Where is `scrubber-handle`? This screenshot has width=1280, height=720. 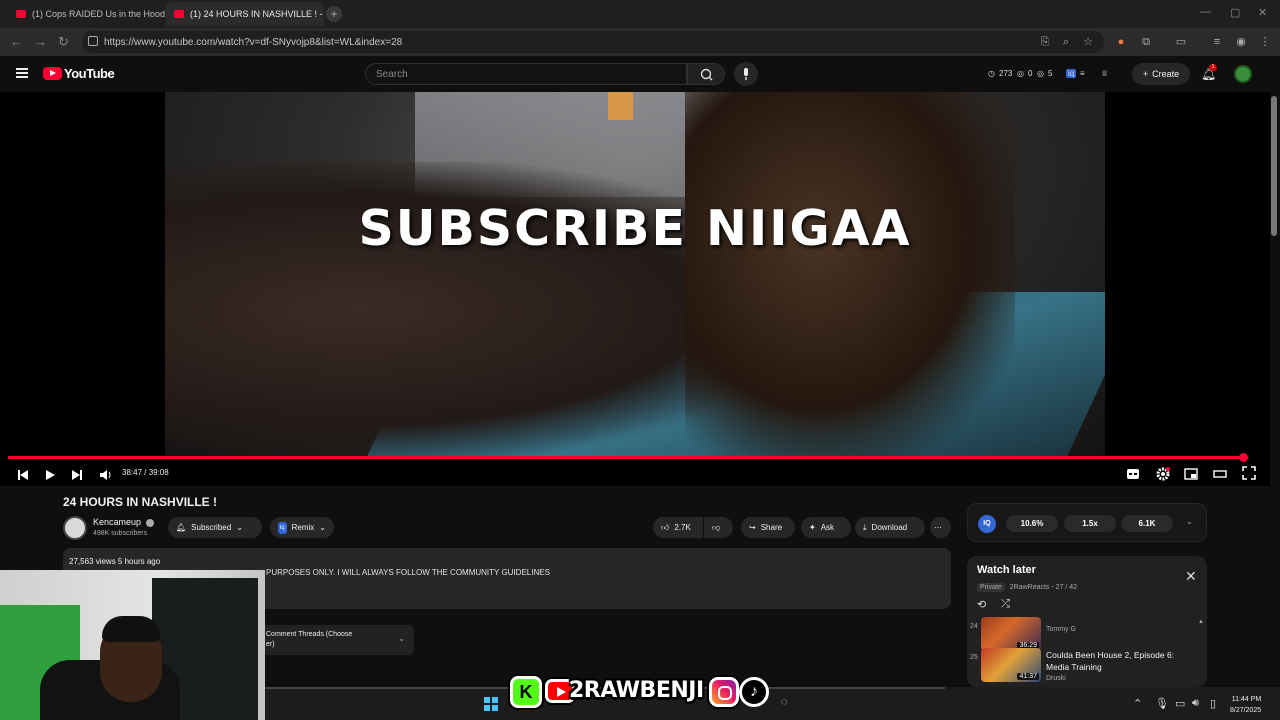 scrubber-handle is located at coordinates (1243, 457).